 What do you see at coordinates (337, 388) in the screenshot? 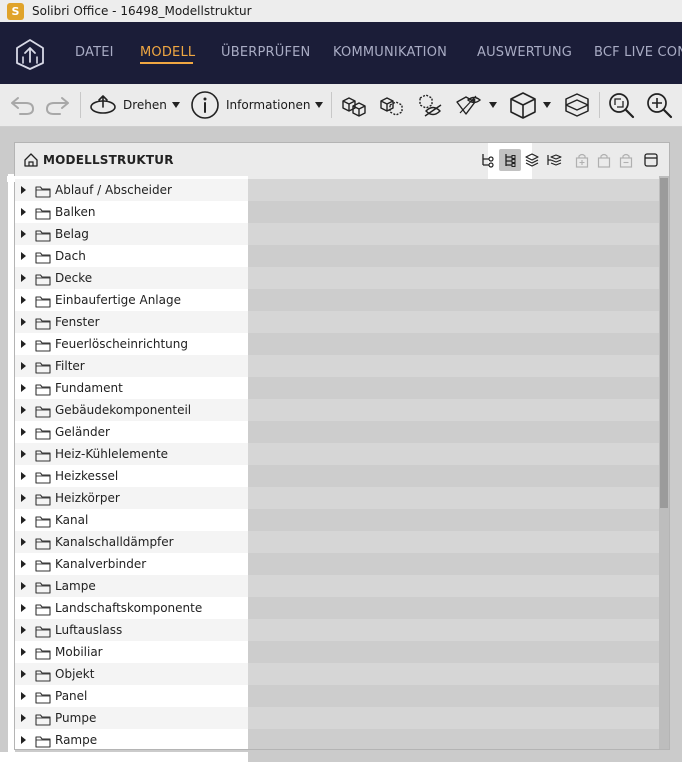
I see `tree-item: Fundament` at bounding box center [337, 388].